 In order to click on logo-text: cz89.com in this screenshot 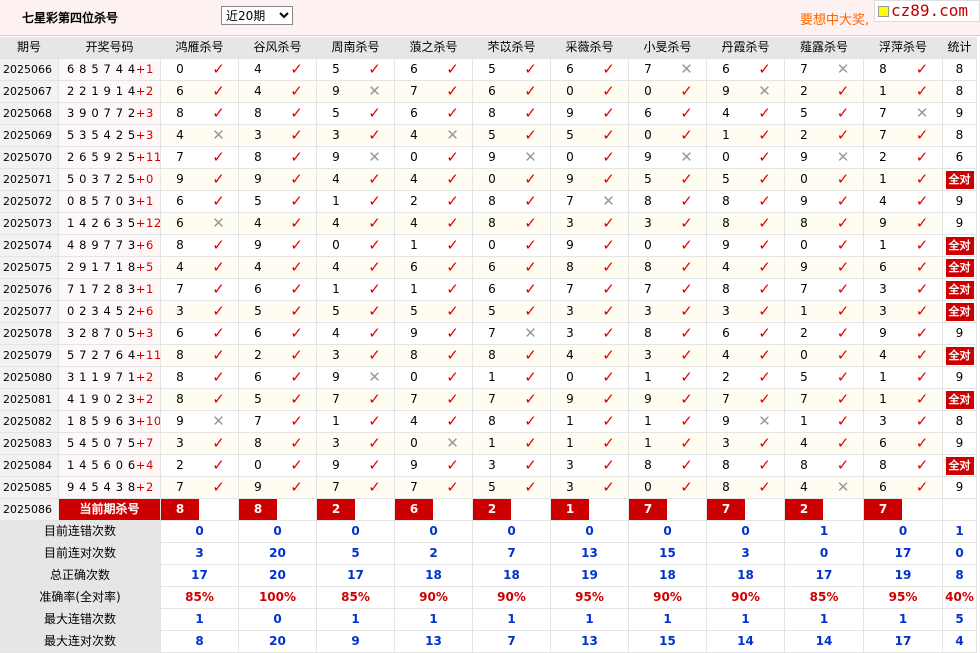, I will do `click(930, 10)`.